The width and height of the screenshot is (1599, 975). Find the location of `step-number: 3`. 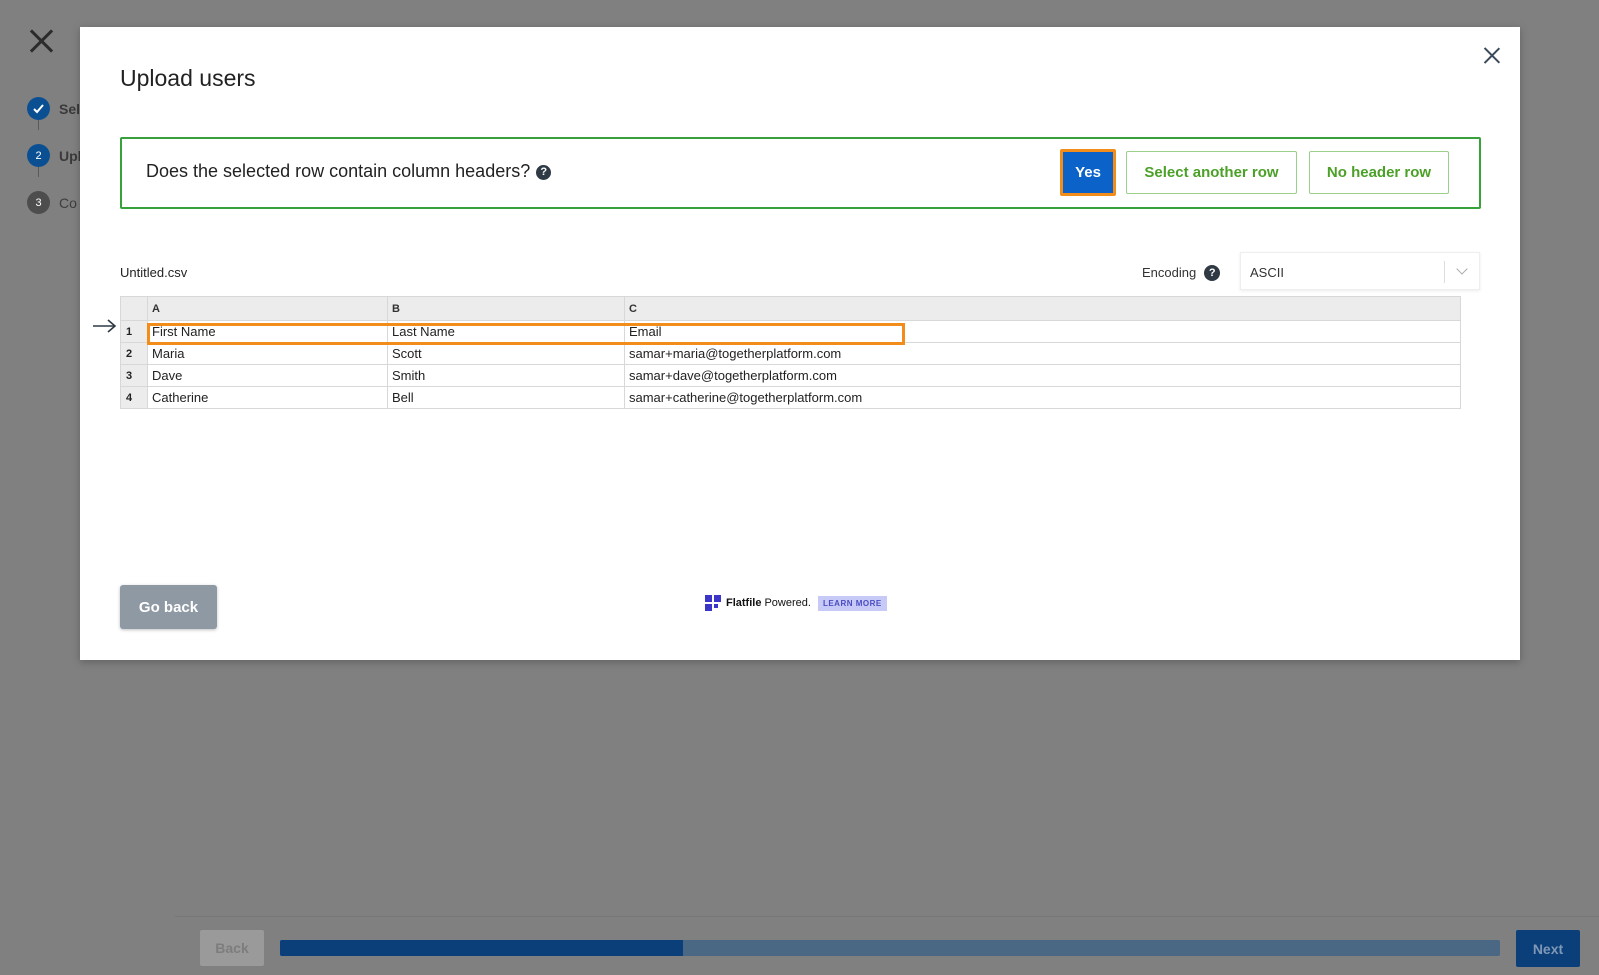

step-number: 3 is located at coordinates (38, 202).